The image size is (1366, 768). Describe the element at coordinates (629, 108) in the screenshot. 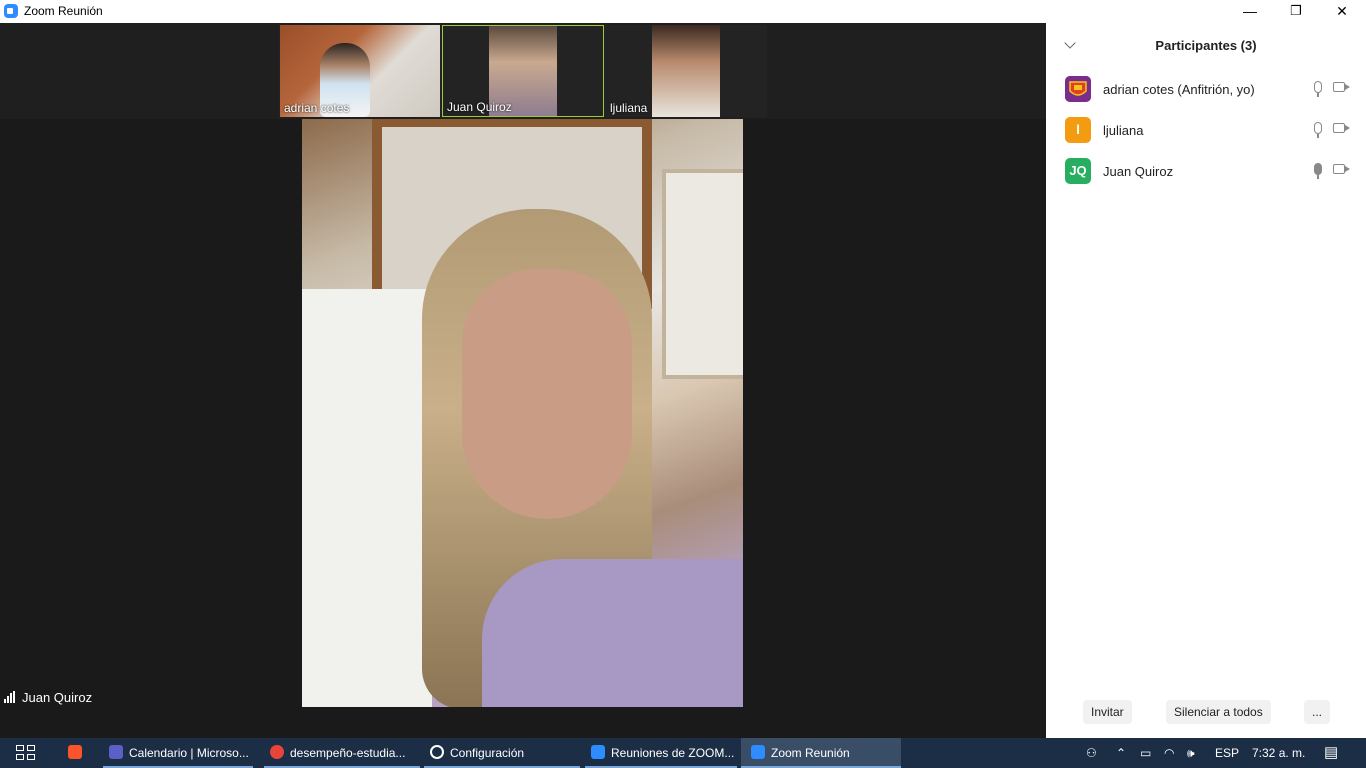

I see `thumbnail-name: ljuliana` at that location.